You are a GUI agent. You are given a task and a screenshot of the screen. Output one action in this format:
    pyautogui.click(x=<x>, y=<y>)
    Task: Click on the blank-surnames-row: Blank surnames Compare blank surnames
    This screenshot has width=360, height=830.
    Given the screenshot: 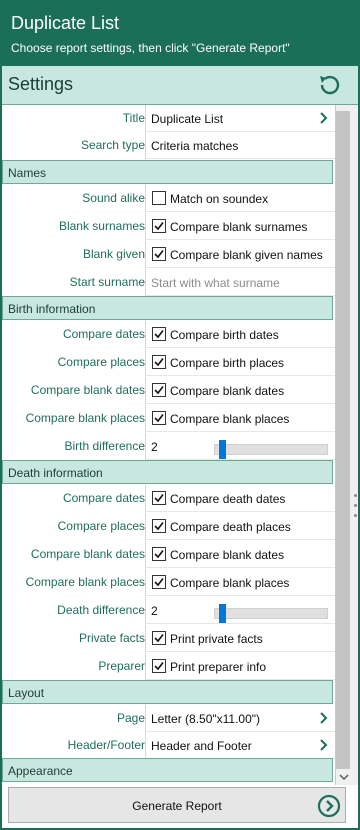 What is the action you would take?
    pyautogui.click(x=168, y=227)
    